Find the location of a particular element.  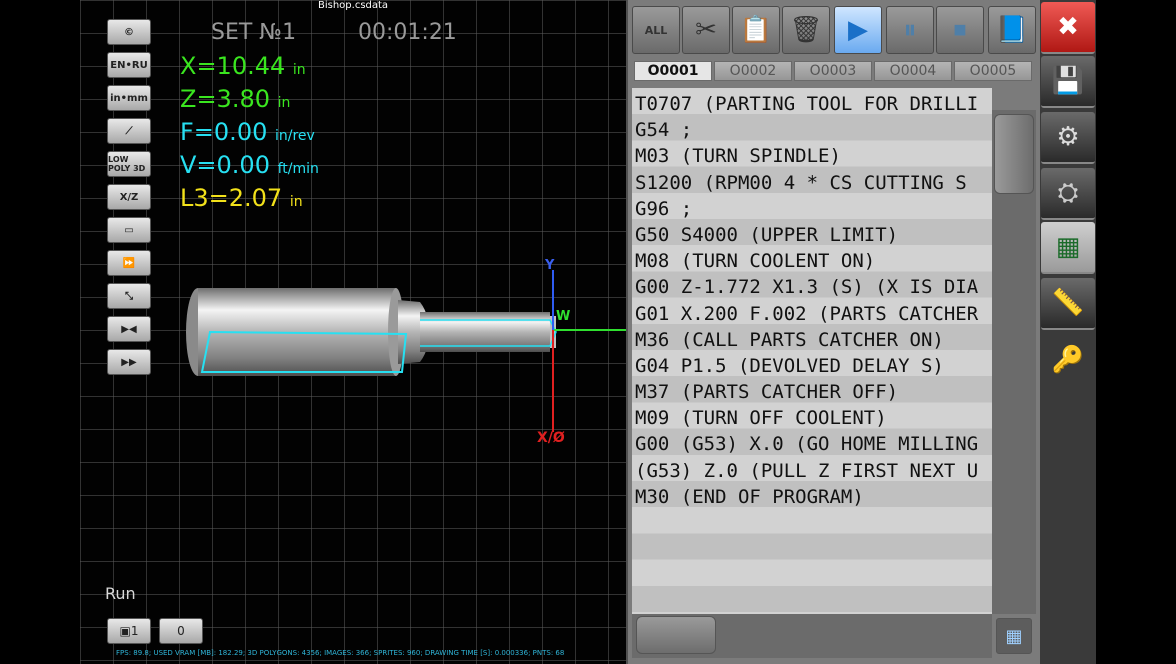

code-line: G54 ; is located at coordinates (812, 127).